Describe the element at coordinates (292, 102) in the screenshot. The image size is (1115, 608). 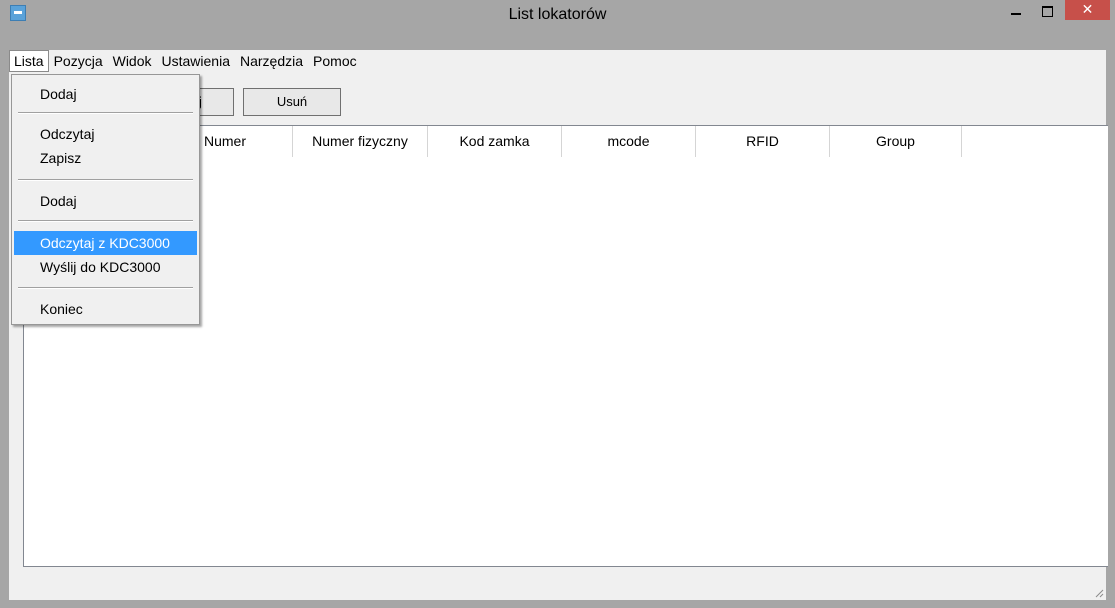
I see `delete-button: Usuń` at that location.